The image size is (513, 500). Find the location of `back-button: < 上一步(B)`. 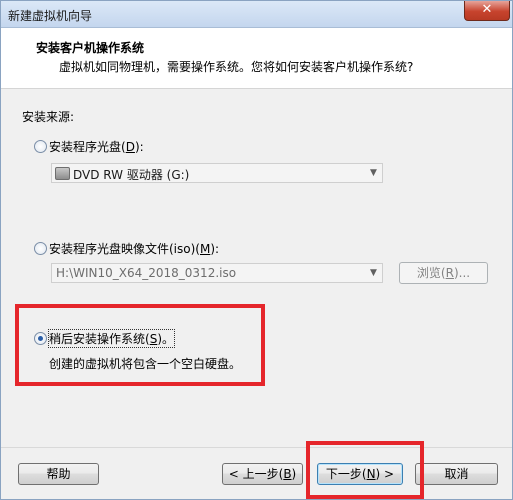

back-button: < 上一步(B) is located at coordinates (262, 474).